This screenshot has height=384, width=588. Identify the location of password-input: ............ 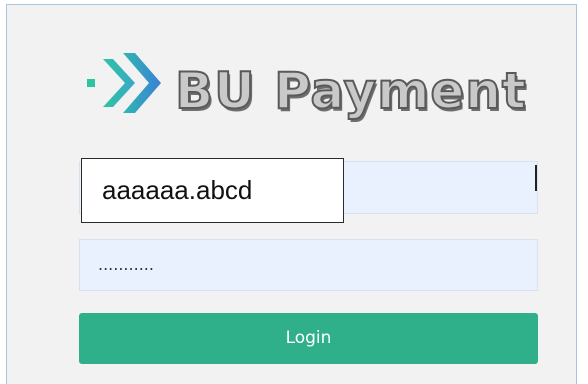
(308, 265).